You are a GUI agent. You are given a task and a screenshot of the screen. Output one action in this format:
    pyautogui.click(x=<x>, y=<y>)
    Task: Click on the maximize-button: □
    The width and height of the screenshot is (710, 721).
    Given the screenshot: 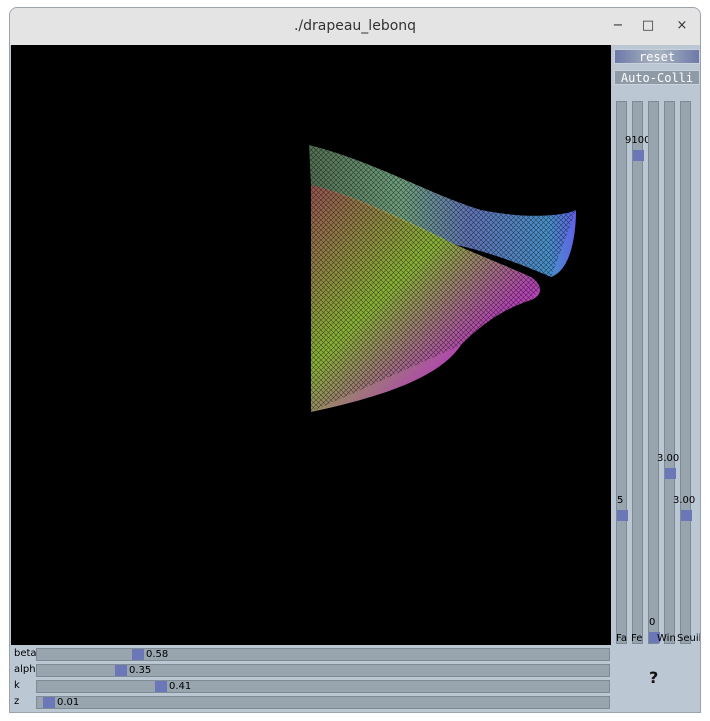 What is the action you would take?
    pyautogui.click(x=648, y=26)
    